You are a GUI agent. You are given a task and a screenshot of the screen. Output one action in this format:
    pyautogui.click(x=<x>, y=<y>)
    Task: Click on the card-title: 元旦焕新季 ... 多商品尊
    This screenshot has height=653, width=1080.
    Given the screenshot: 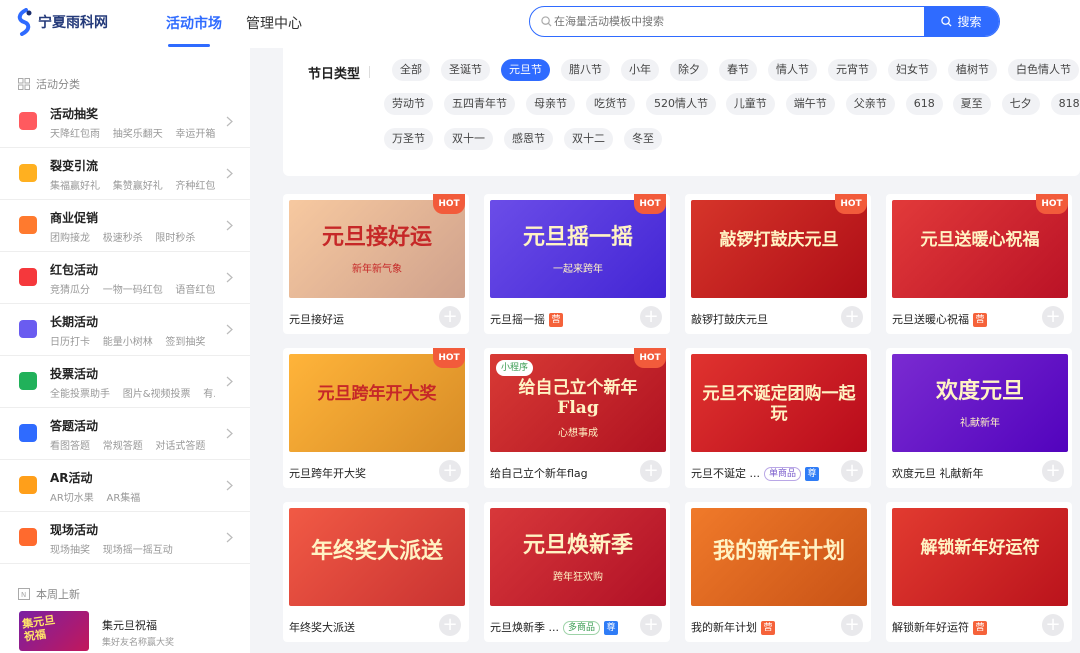 What is the action you would take?
    pyautogui.click(x=554, y=627)
    